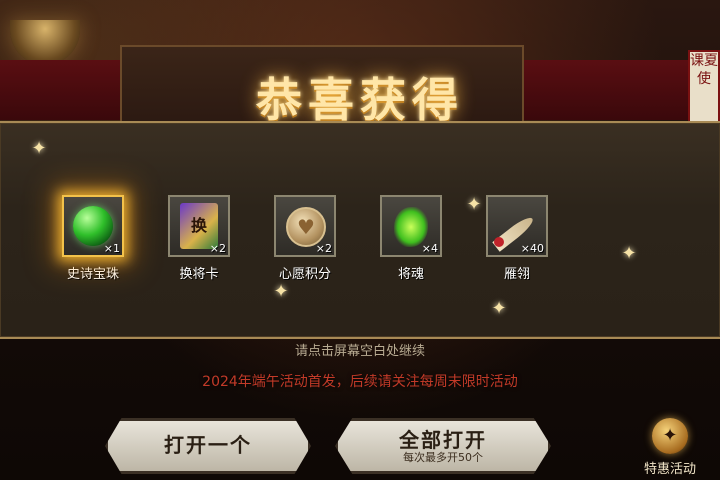 The image size is (720, 480). What do you see at coordinates (517, 226) in the screenshot?
I see `reward-slot: ×40` at bounding box center [517, 226].